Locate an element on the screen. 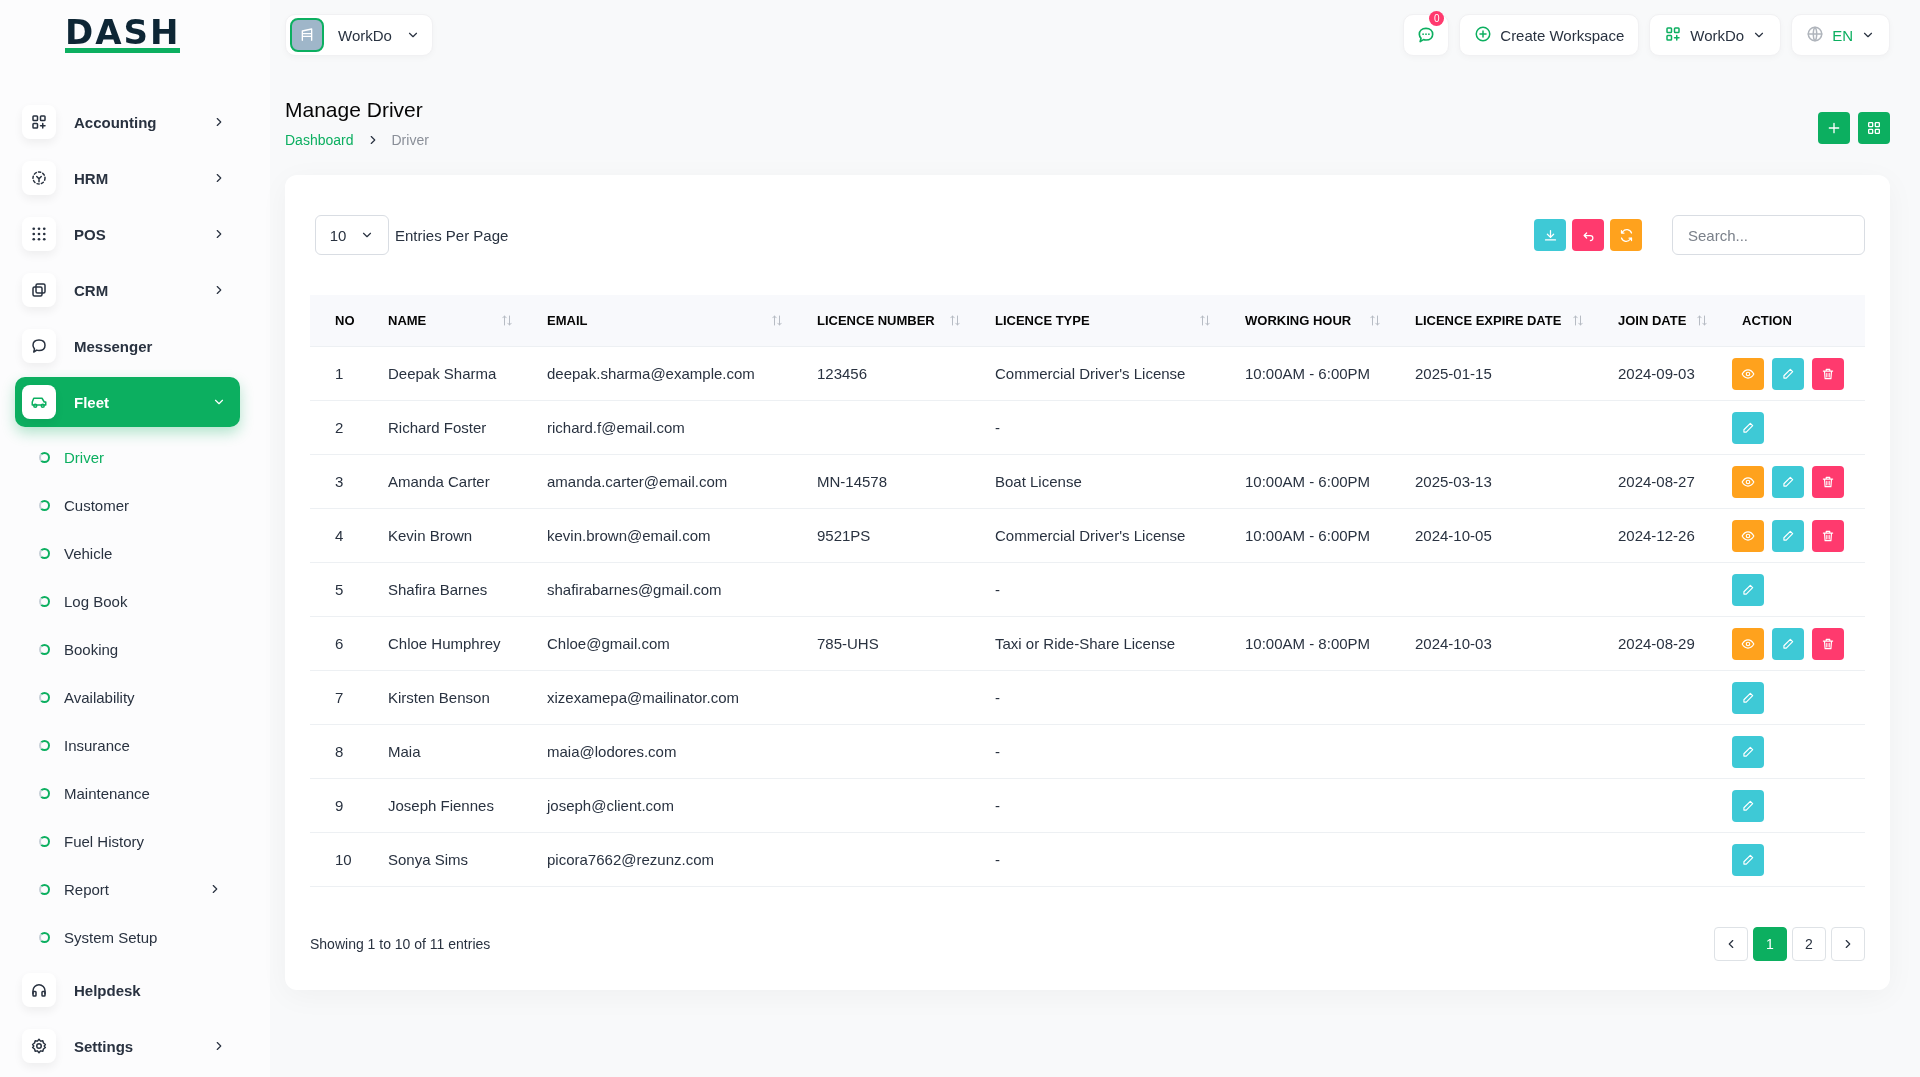 Image resolution: width=1920 pixels, height=1077 pixels. table-cell: Taxi or Ride-Share License is located at coordinates (1085, 643).